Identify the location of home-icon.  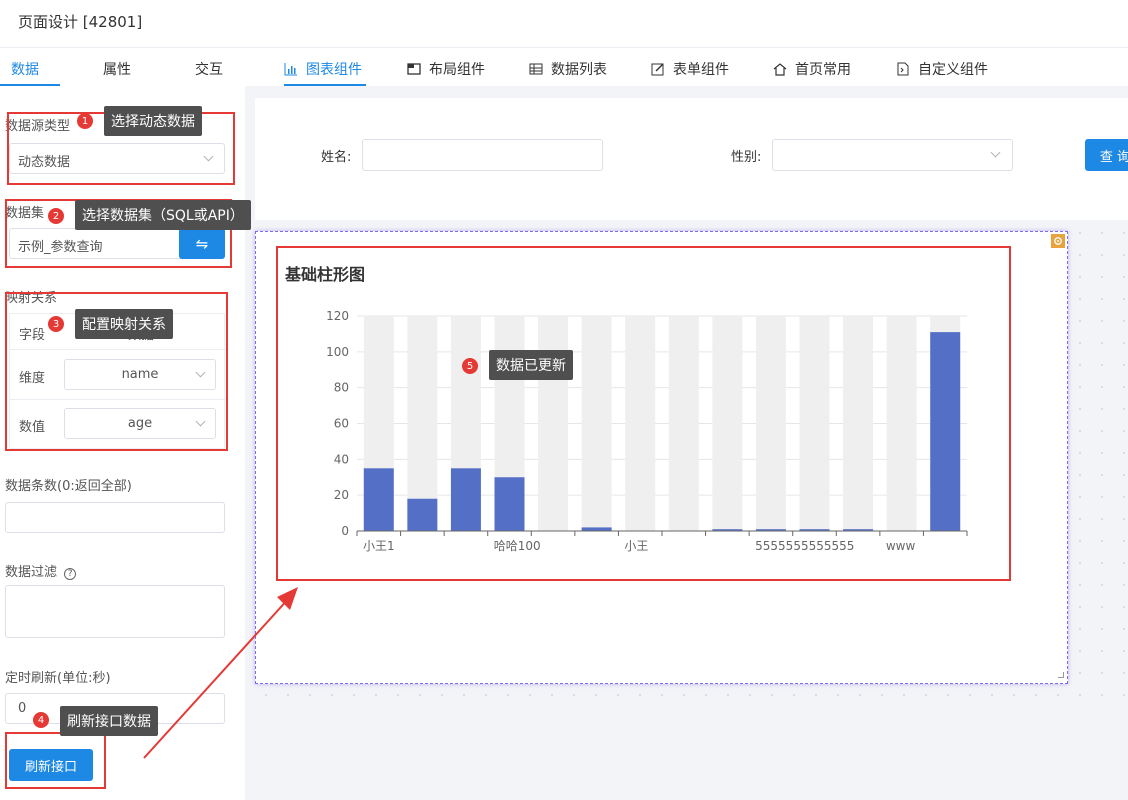
(780, 69).